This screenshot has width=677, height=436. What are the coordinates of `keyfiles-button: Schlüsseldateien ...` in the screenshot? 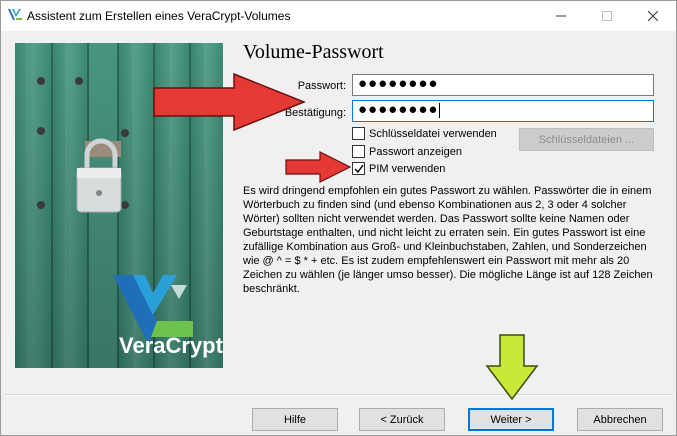 It's located at (586, 139).